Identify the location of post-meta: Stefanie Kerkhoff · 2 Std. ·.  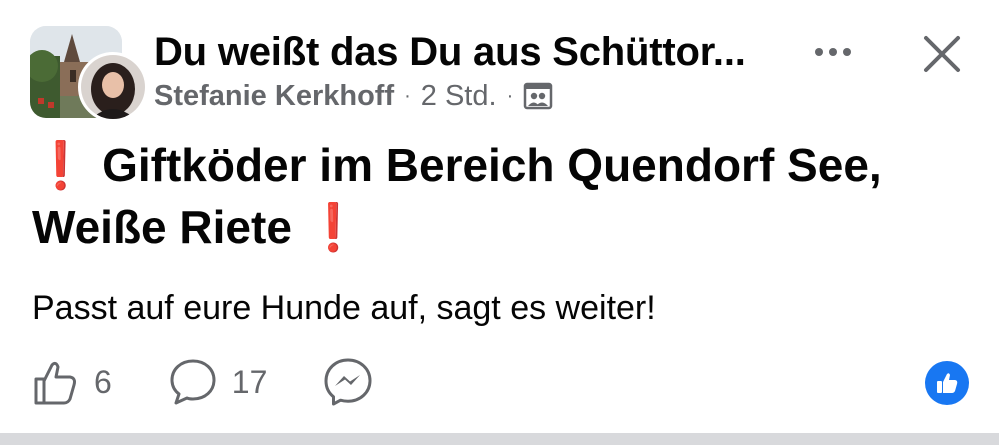
(479, 96).